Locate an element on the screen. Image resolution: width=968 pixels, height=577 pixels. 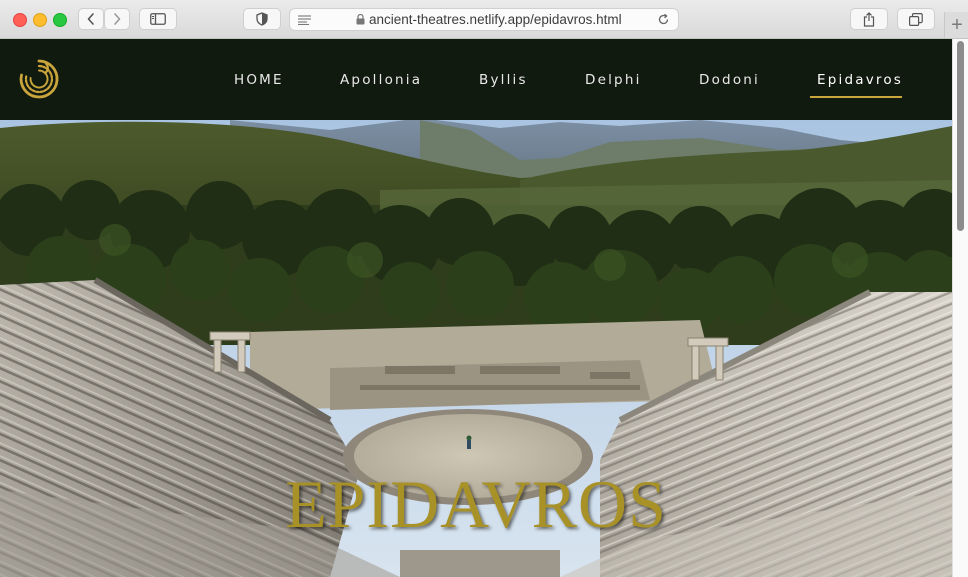
nav-byllis: Byllis is located at coordinates (503, 80).